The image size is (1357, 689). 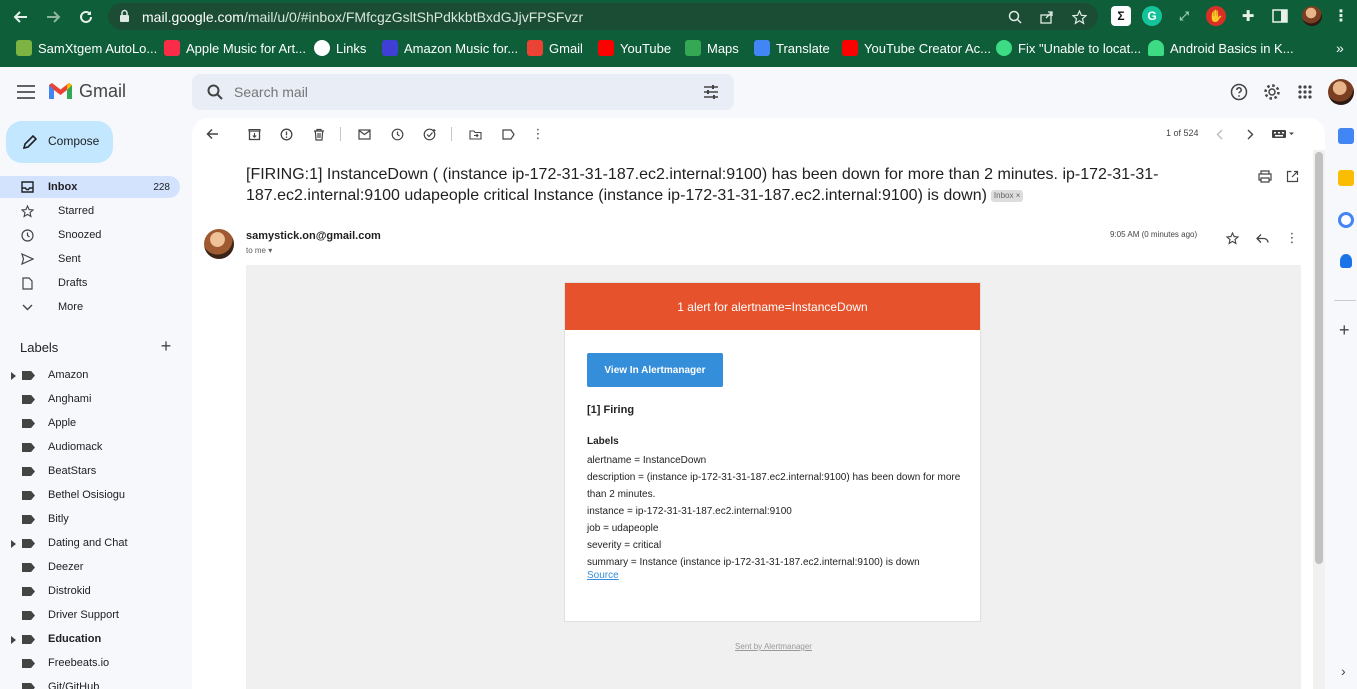 What do you see at coordinates (1346, 136) in the screenshot?
I see `calendar-icon` at bounding box center [1346, 136].